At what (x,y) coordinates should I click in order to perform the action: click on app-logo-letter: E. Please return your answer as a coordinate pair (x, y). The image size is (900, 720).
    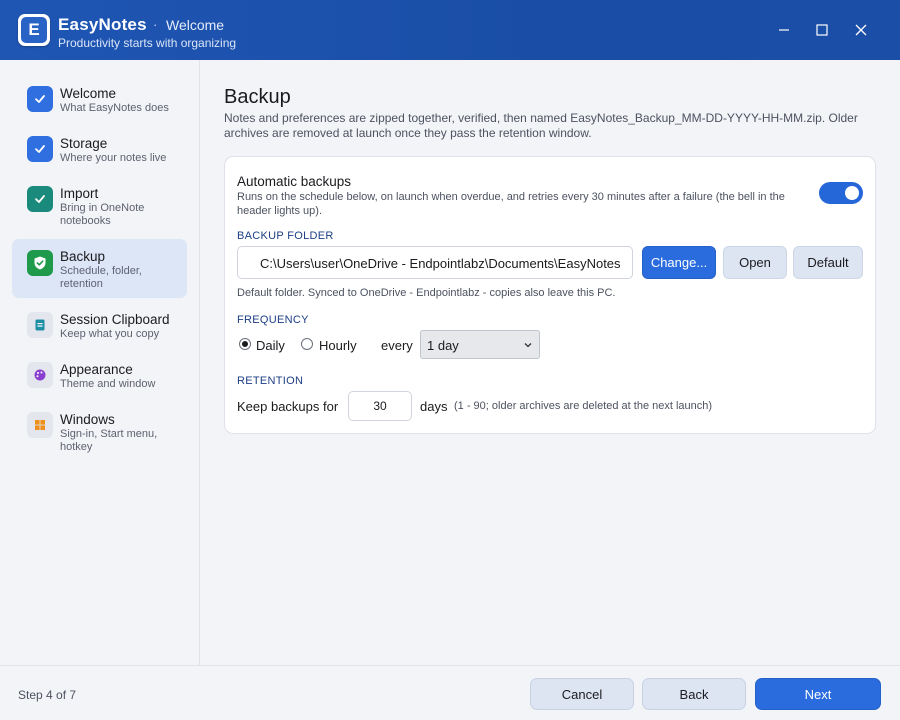
    Looking at the image, I should click on (34, 30).